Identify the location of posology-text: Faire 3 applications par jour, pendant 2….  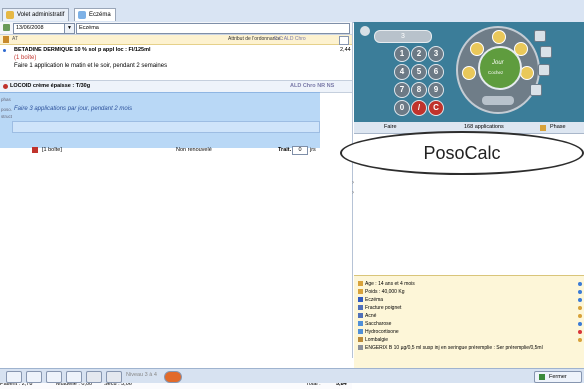
(73, 109).